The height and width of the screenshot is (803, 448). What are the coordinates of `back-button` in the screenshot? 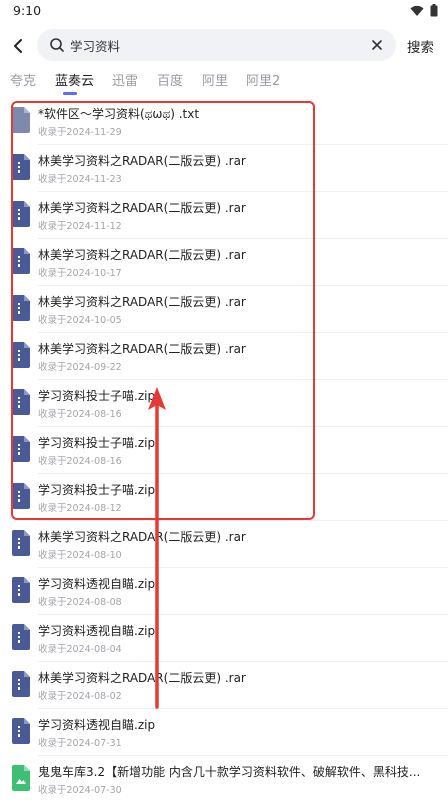 It's located at (18, 46).